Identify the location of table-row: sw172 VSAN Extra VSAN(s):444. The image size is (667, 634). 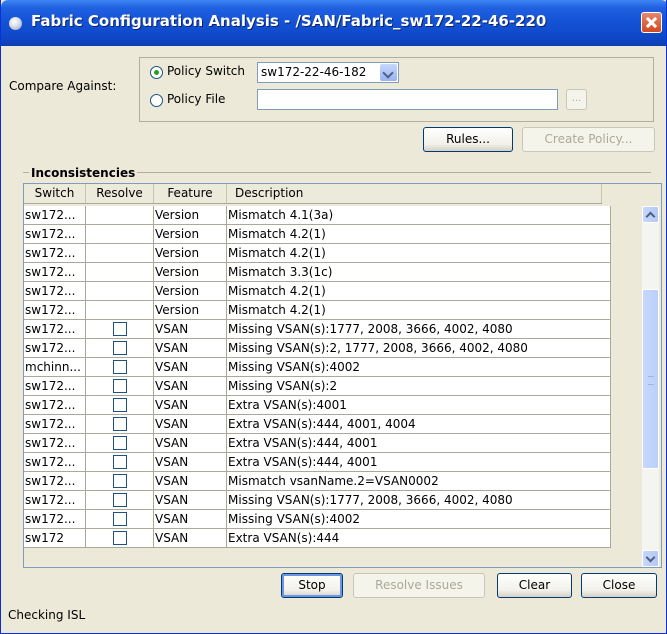
(317, 538).